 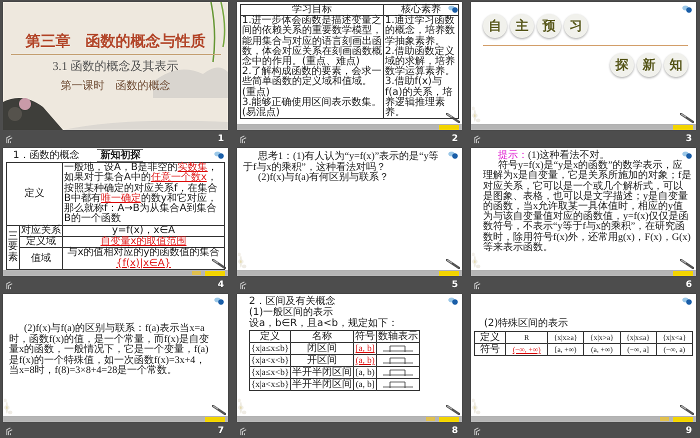 What do you see at coordinates (143, 242) in the screenshot?
I see `table-cell: 自变量x的取值范围` at bounding box center [143, 242].